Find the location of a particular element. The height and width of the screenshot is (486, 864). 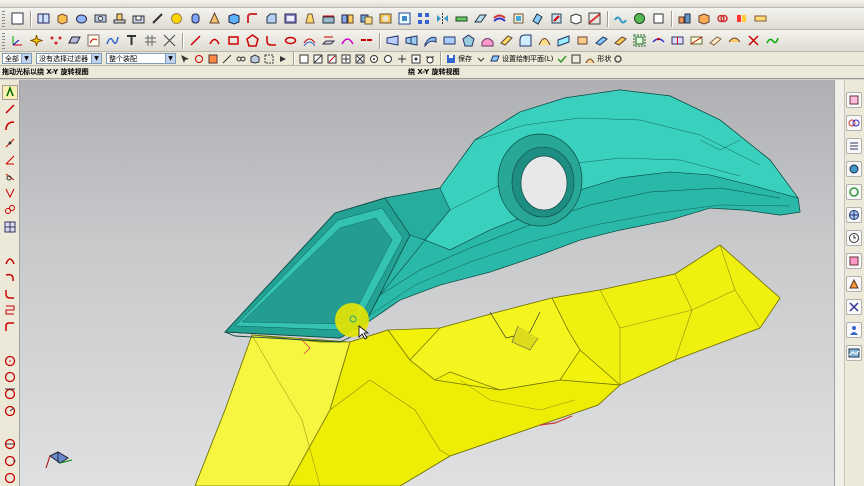

block-icon is located at coordinates (233, 18).